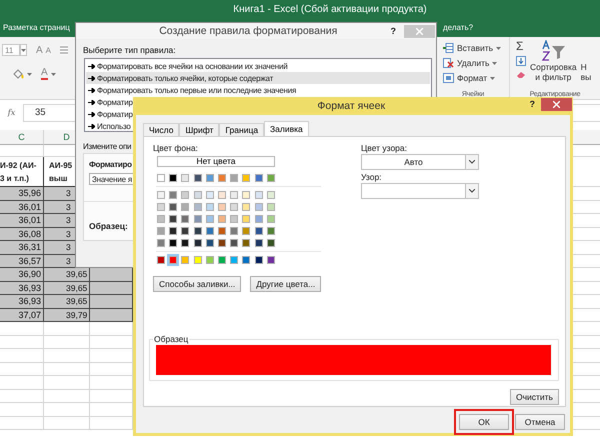 The height and width of the screenshot is (448, 600). I want to click on field-label: Выберите тип правила:, so click(129, 50).